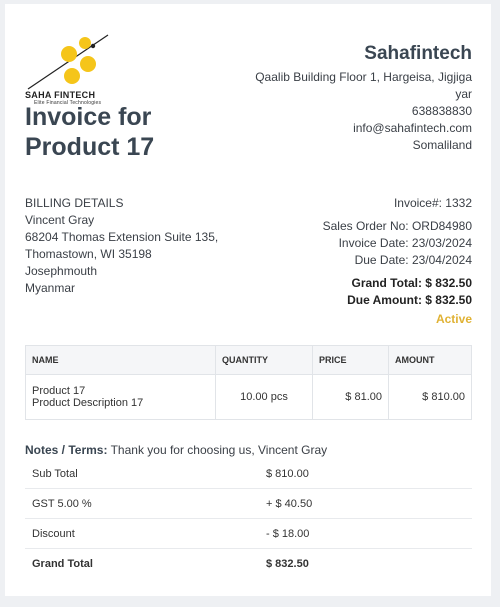 Image resolution: width=500 pixels, height=607 pixels. I want to click on grand-total-value: $ 832.50, so click(287, 563).